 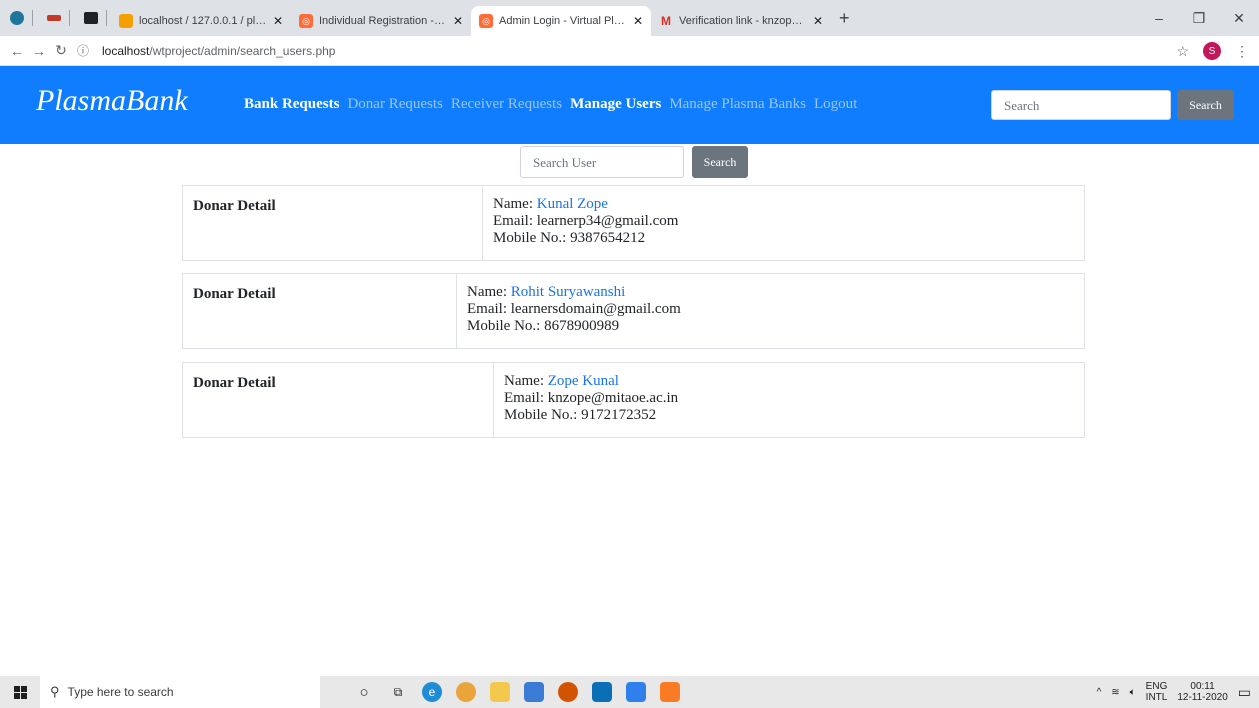 I want to click on file-explorer-icon, so click(x=500, y=692).